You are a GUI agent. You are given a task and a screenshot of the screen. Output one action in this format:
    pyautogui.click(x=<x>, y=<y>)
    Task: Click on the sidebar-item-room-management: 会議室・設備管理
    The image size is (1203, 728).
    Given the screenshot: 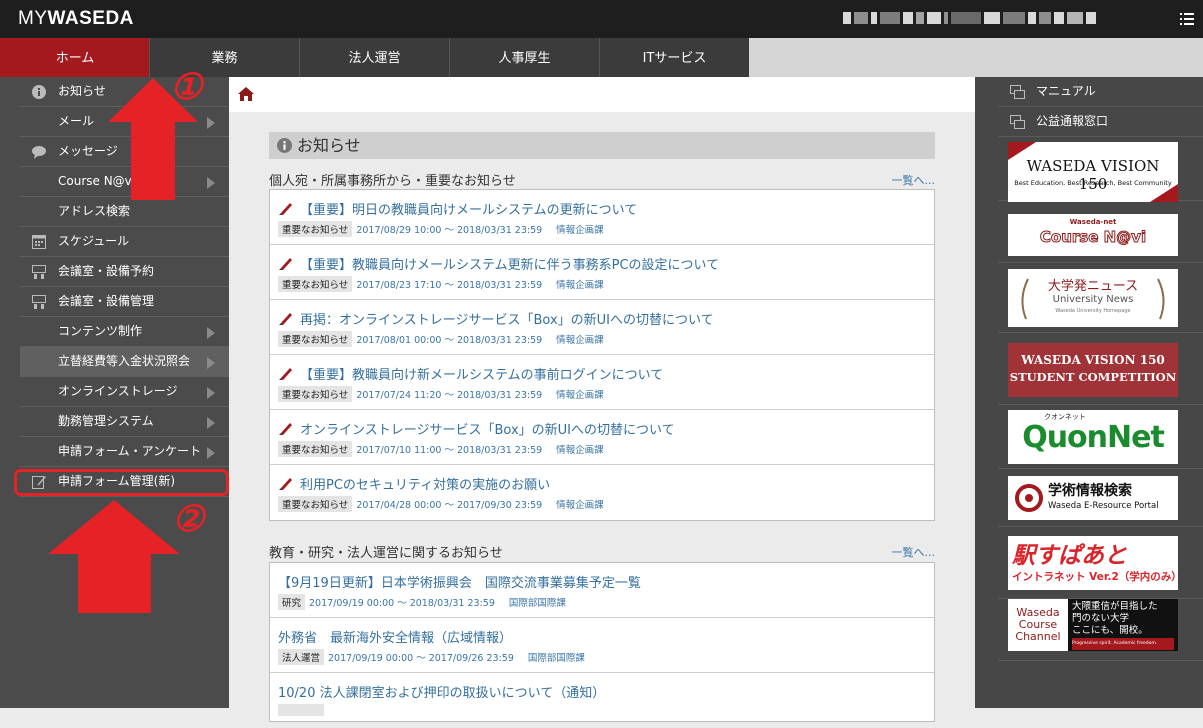 What is the action you would take?
    pyautogui.click(x=124, y=302)
    